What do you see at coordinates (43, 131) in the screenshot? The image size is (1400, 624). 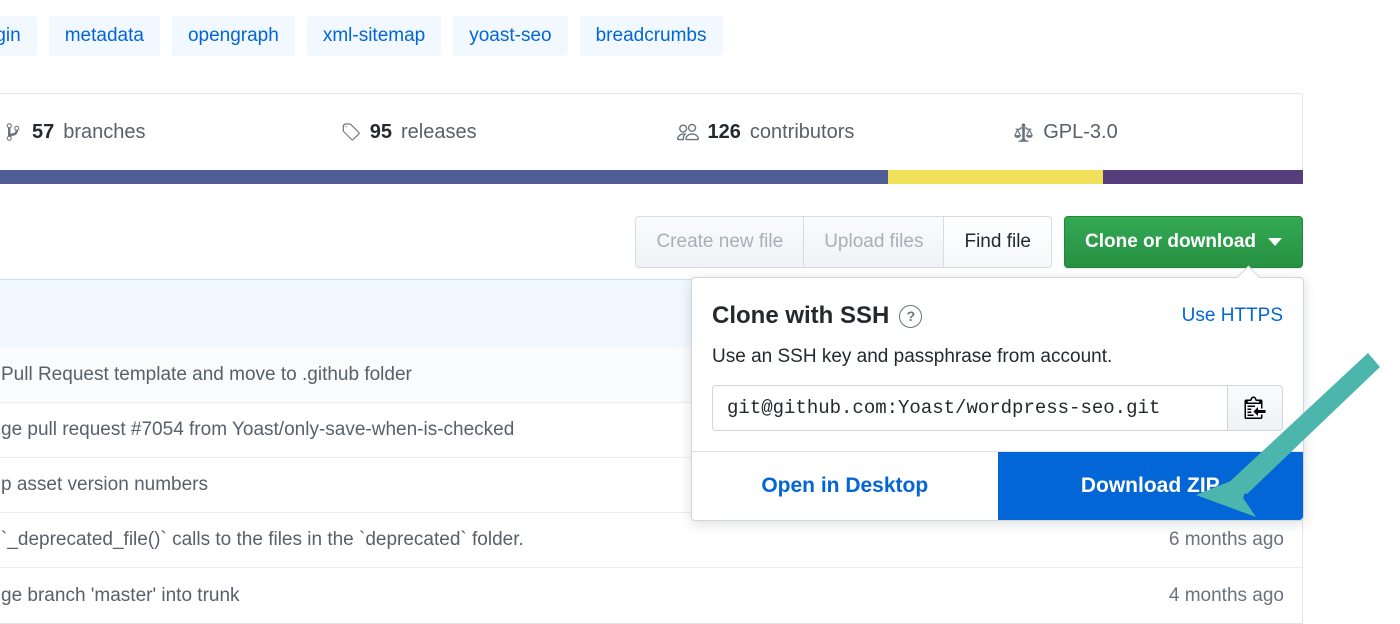 I see `stat-branches-count: 57` at bounding box center [43, 131].